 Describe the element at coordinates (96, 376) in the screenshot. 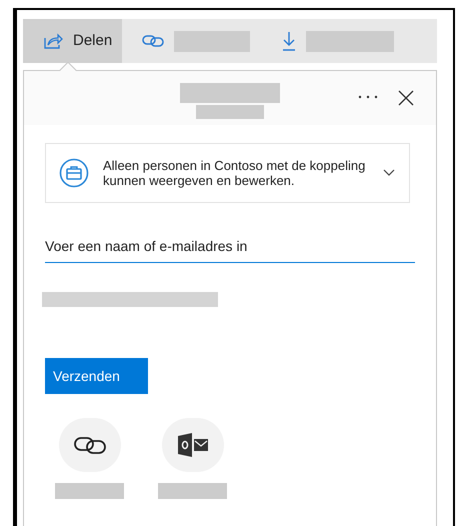

I see `send-button: Verzenden` at that location.